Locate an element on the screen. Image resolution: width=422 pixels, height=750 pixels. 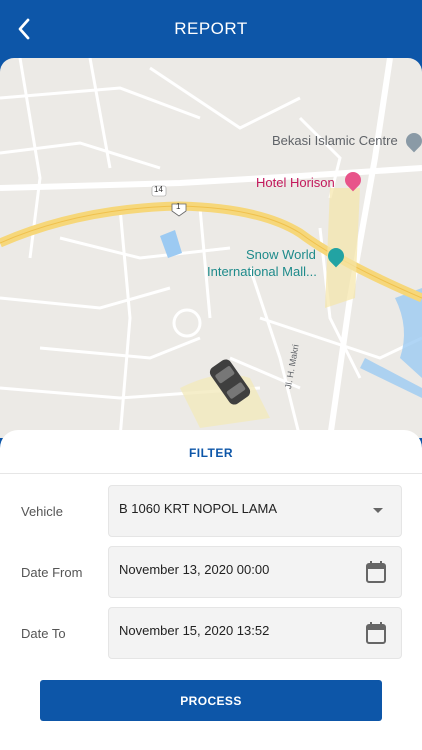
filter-title: FILTER is located at coordinates (211, 453).